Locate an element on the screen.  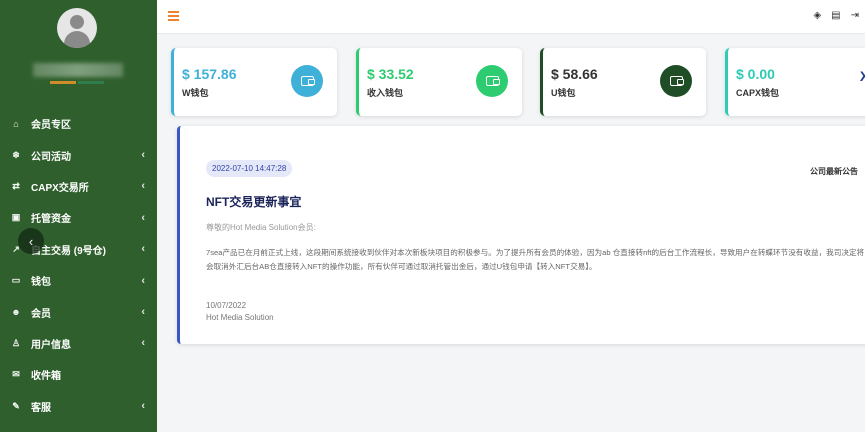
user-icon: ♙ is located at coordinates (16, 342).